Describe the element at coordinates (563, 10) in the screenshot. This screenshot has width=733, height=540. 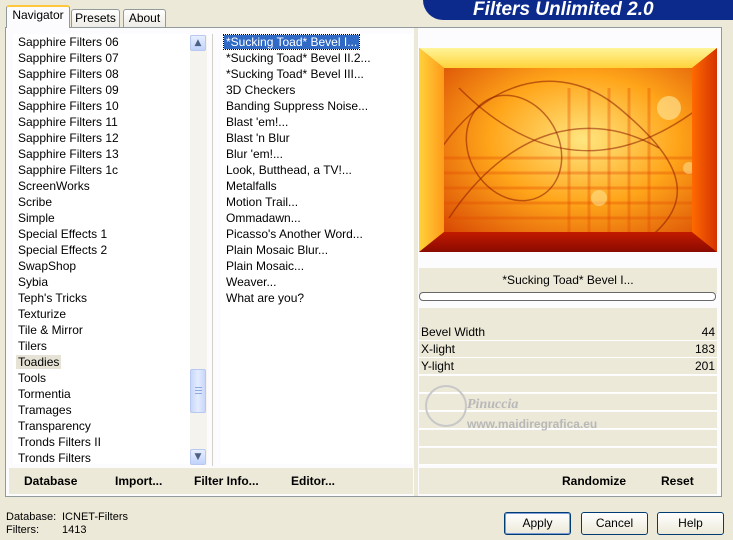
I see `app-title: Filters Unlimited 2.0` at that location.